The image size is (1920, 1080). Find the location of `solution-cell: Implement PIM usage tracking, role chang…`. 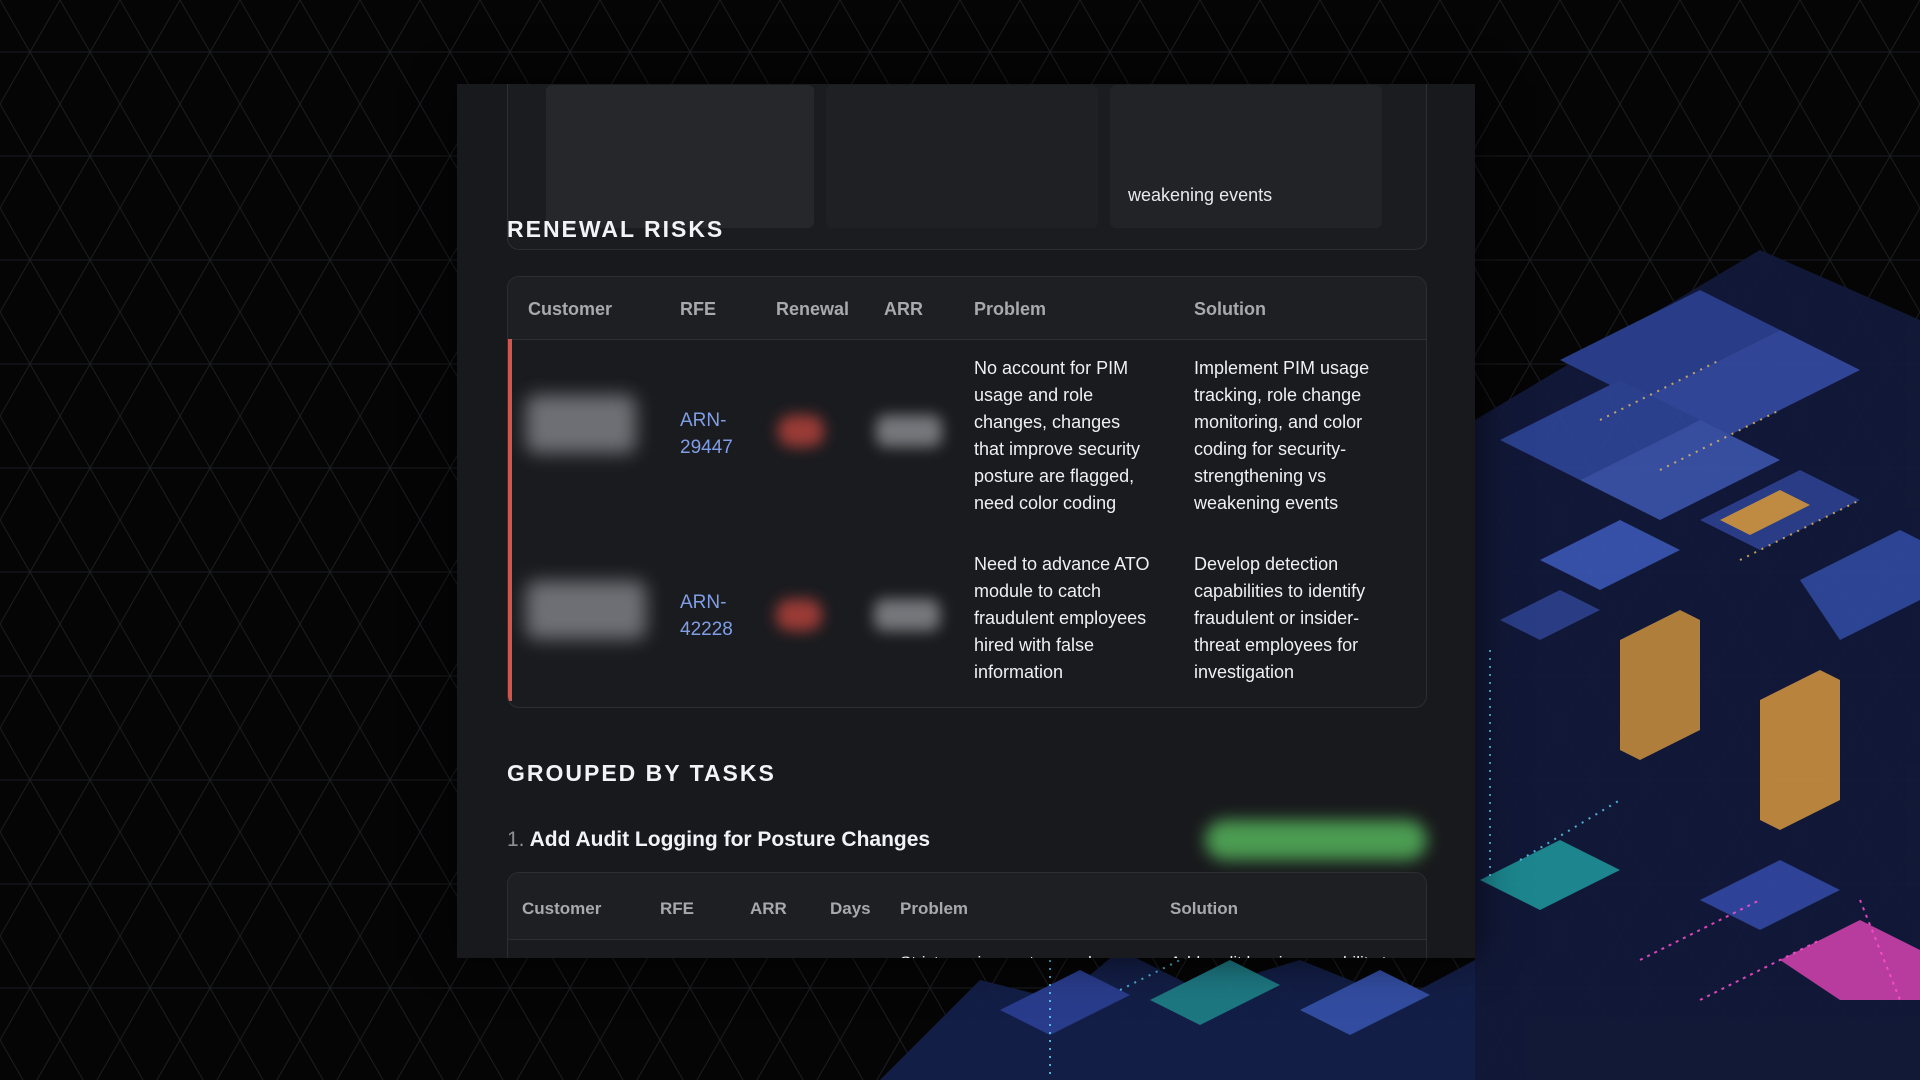

solution-cell: Implement PIM usage tracking, role chang… is located at coordinates (1304, 436).